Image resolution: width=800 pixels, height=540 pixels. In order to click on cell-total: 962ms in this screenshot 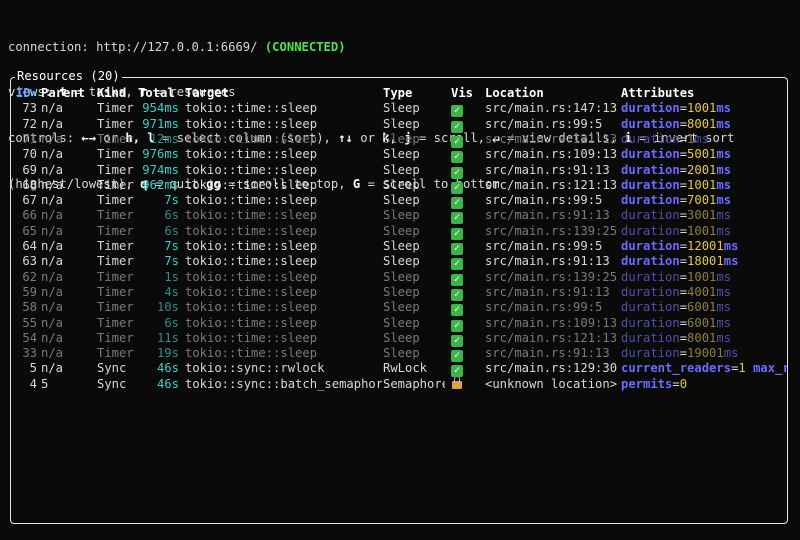, I will do `click(158, 185)`.